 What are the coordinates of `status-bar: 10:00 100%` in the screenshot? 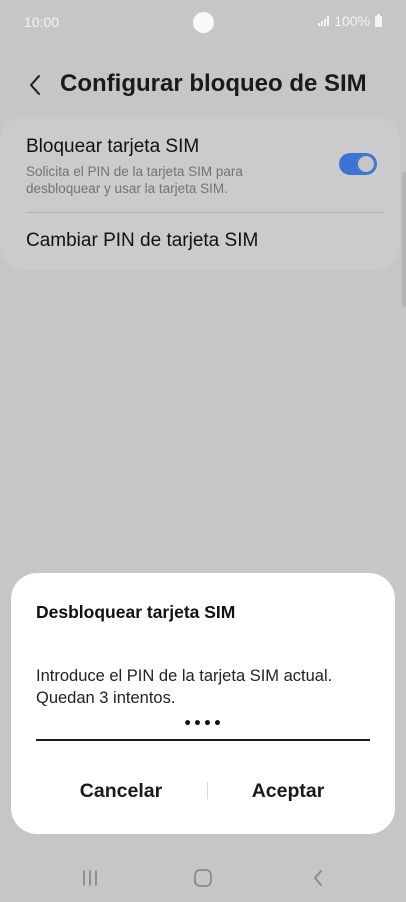 It's located at (203, 22).